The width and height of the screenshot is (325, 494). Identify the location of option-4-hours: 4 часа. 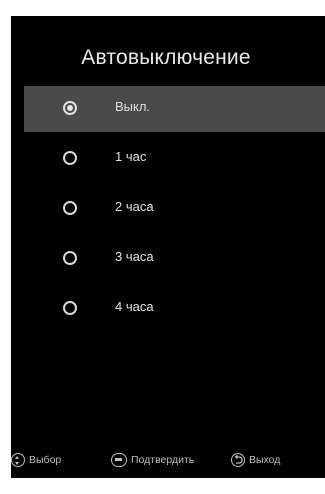
(168, 309).